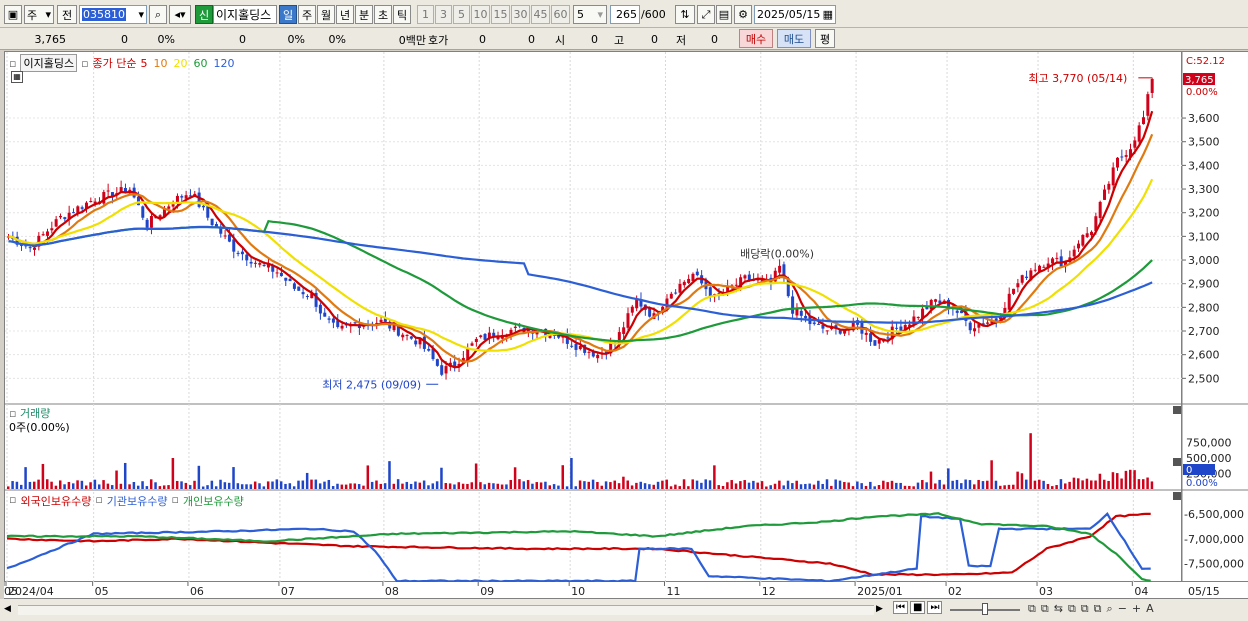 This screenshot has height=621, width=1248. I want to click on date-input: 2025/05/15 ▦, so click(795, 14).